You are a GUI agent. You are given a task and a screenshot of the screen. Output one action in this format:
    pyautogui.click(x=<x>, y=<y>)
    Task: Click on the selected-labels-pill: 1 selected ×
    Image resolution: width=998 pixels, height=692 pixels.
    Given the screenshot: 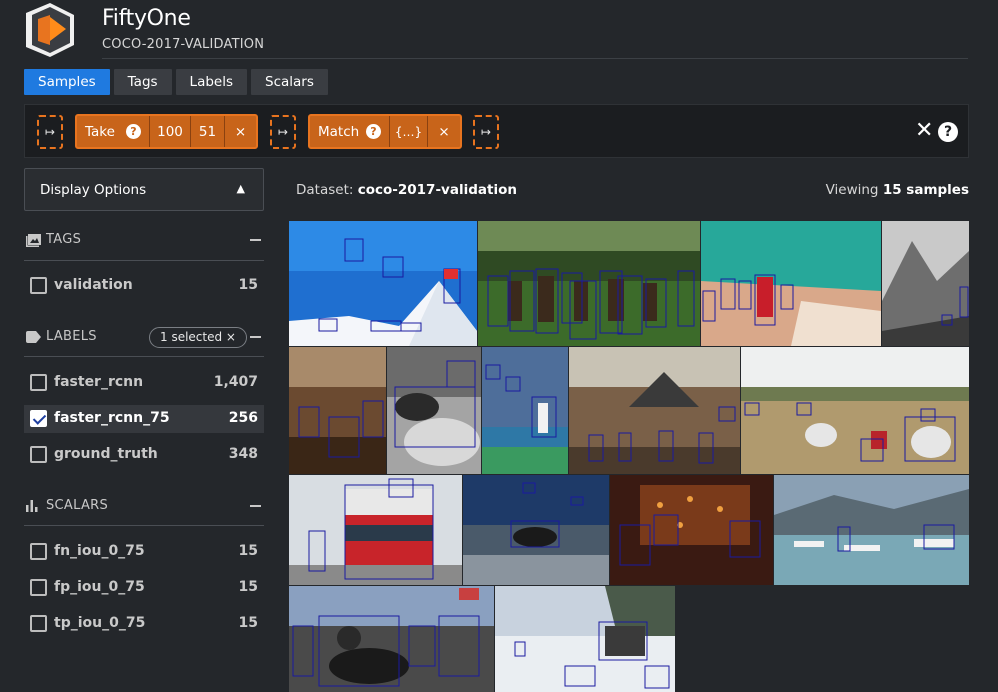 What is the action you would take?
    pyautogui.click(x=198, y=337)
    